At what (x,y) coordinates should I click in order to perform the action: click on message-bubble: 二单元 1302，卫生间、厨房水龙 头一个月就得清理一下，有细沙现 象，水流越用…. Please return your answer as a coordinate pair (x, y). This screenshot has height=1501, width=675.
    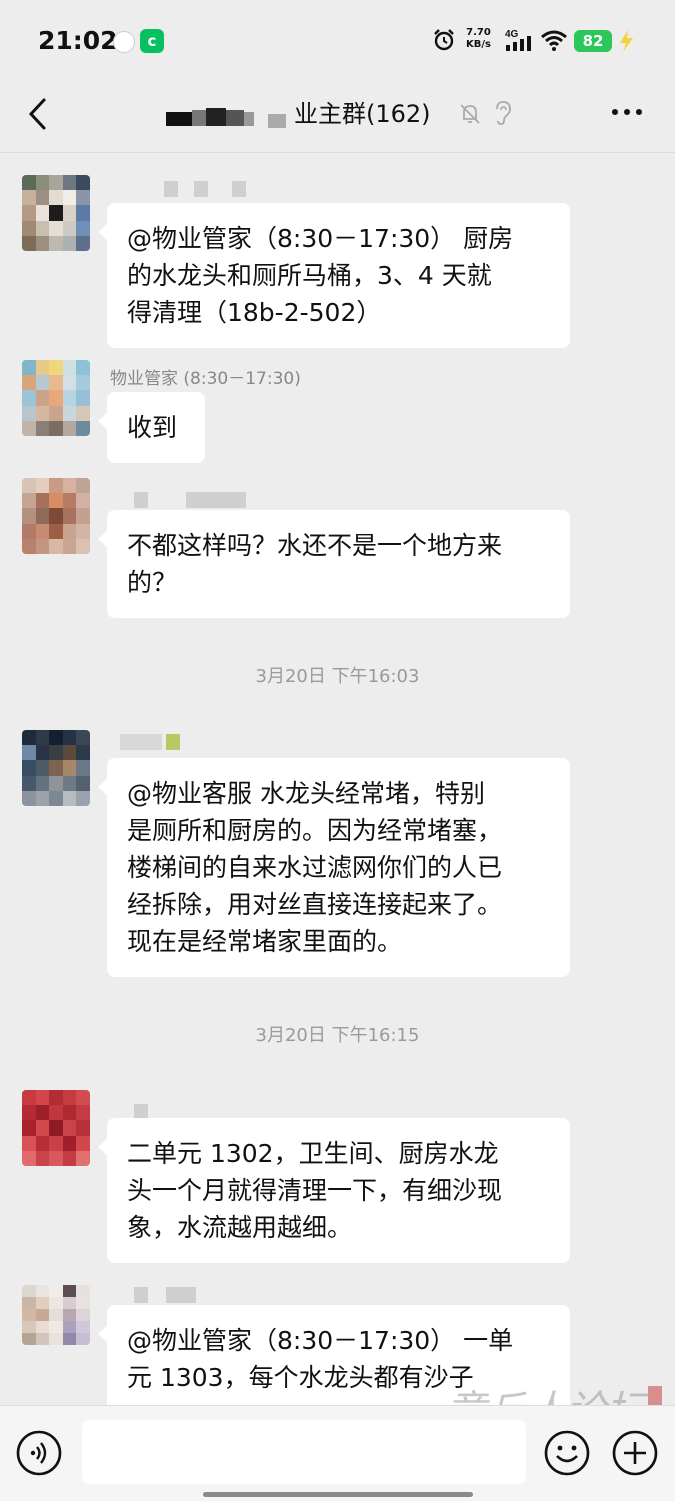
    Looking at the image, I should click on (334, 1190).